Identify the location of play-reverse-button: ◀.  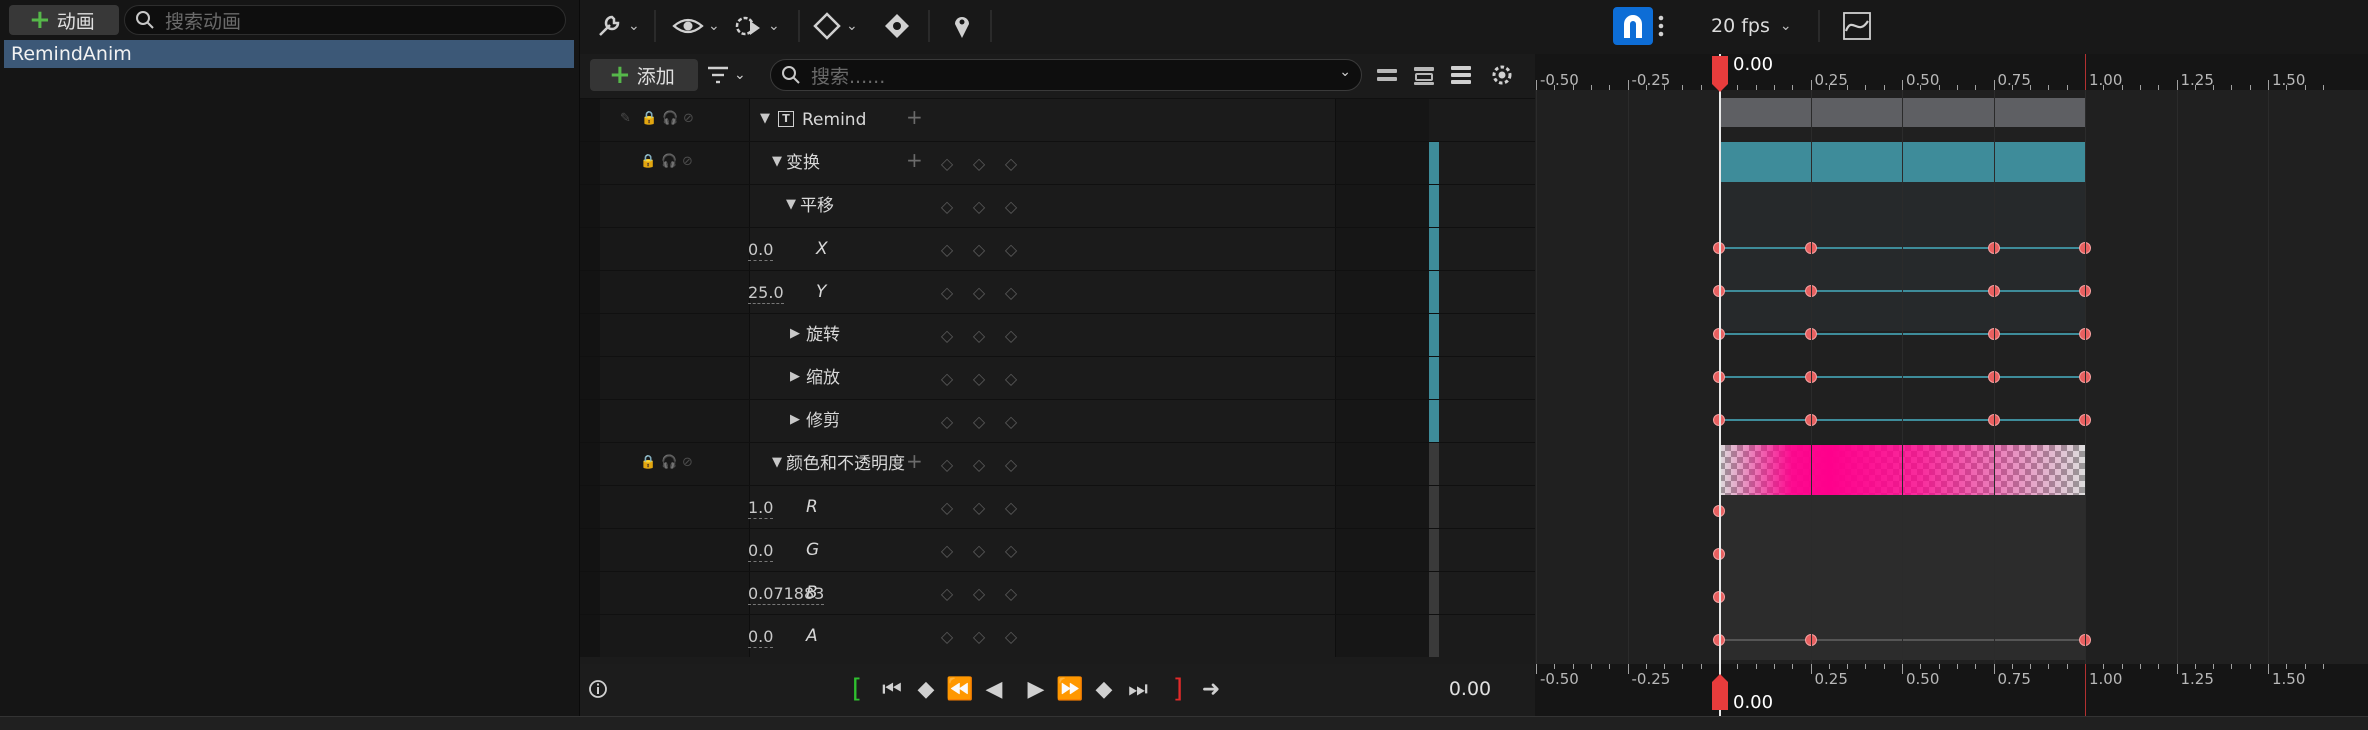
(994, 689).